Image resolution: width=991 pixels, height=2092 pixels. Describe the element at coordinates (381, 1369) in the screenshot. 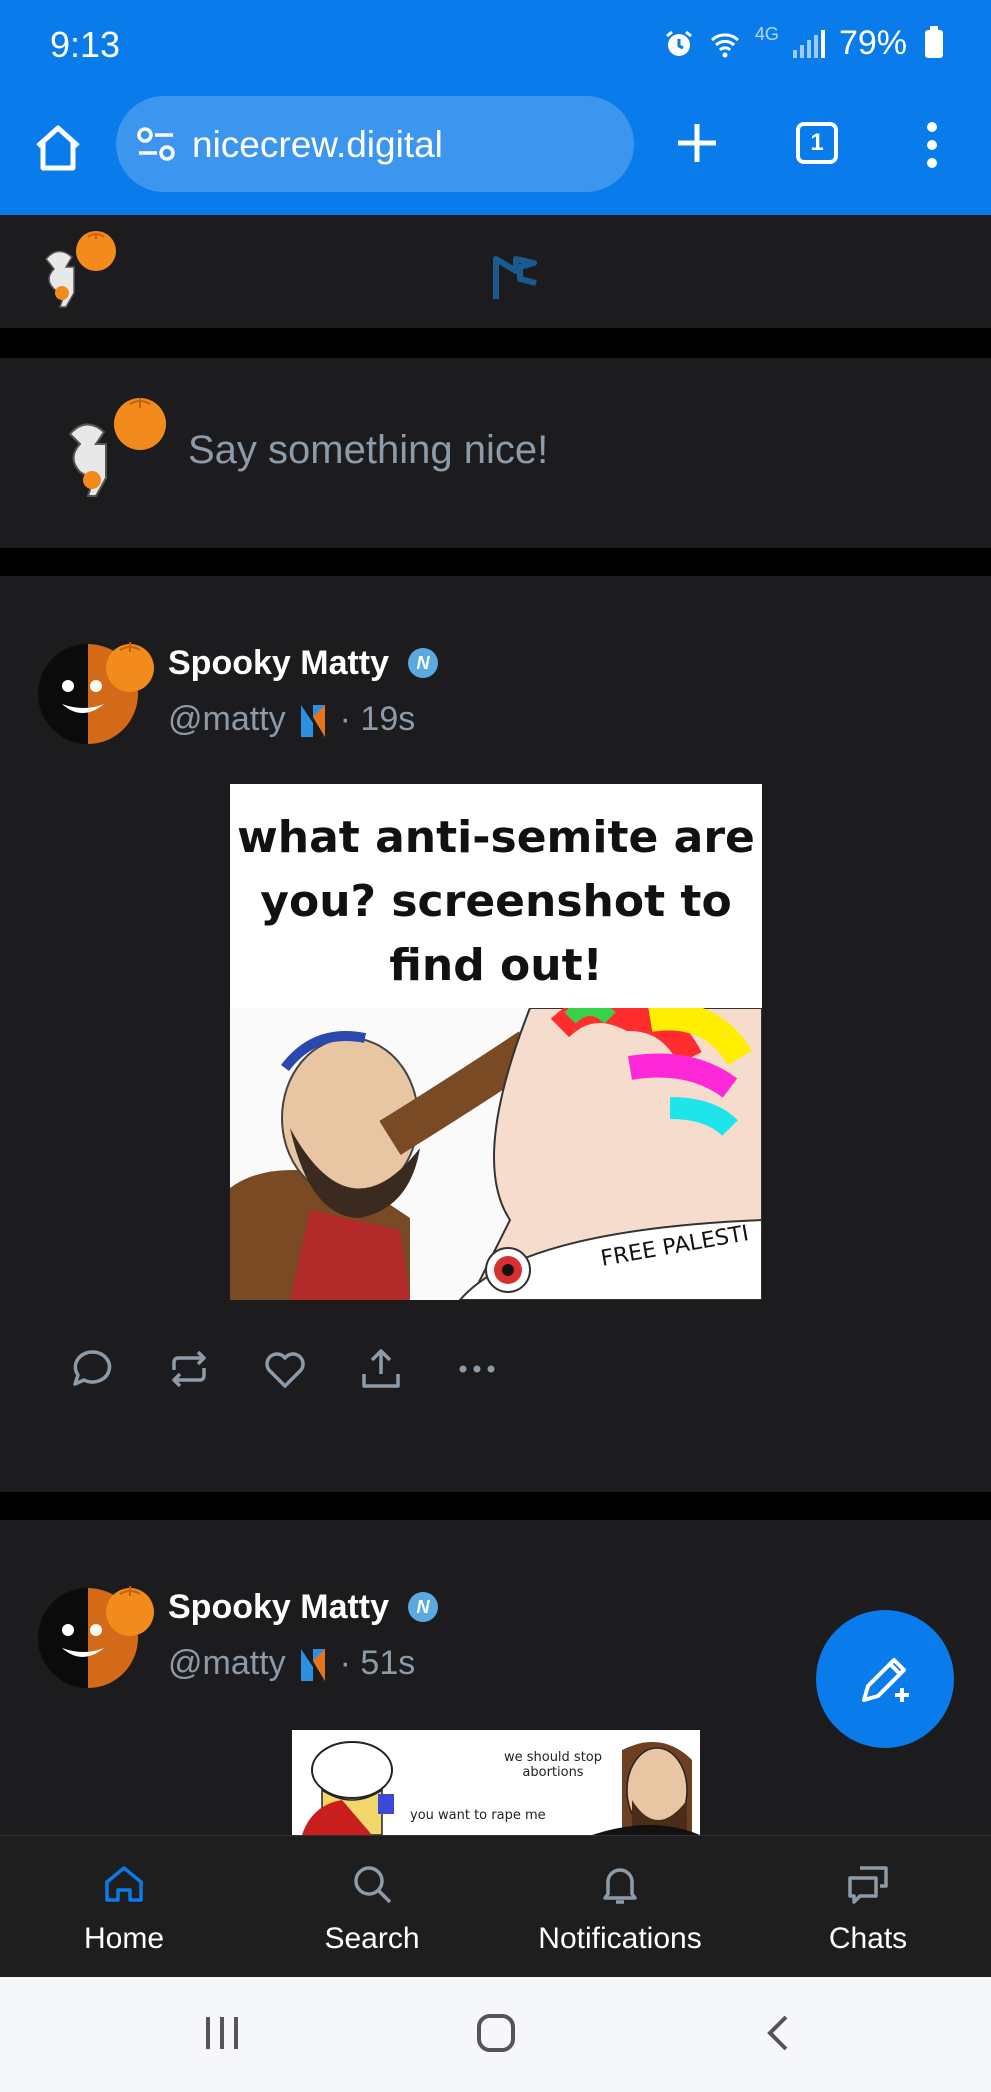

I see `share-icon` at that location.